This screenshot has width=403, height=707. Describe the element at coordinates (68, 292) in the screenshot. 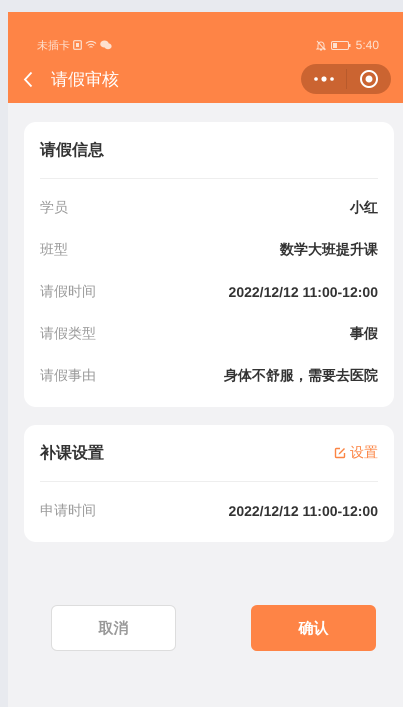

I see `field-label: 请假时间` at that location.